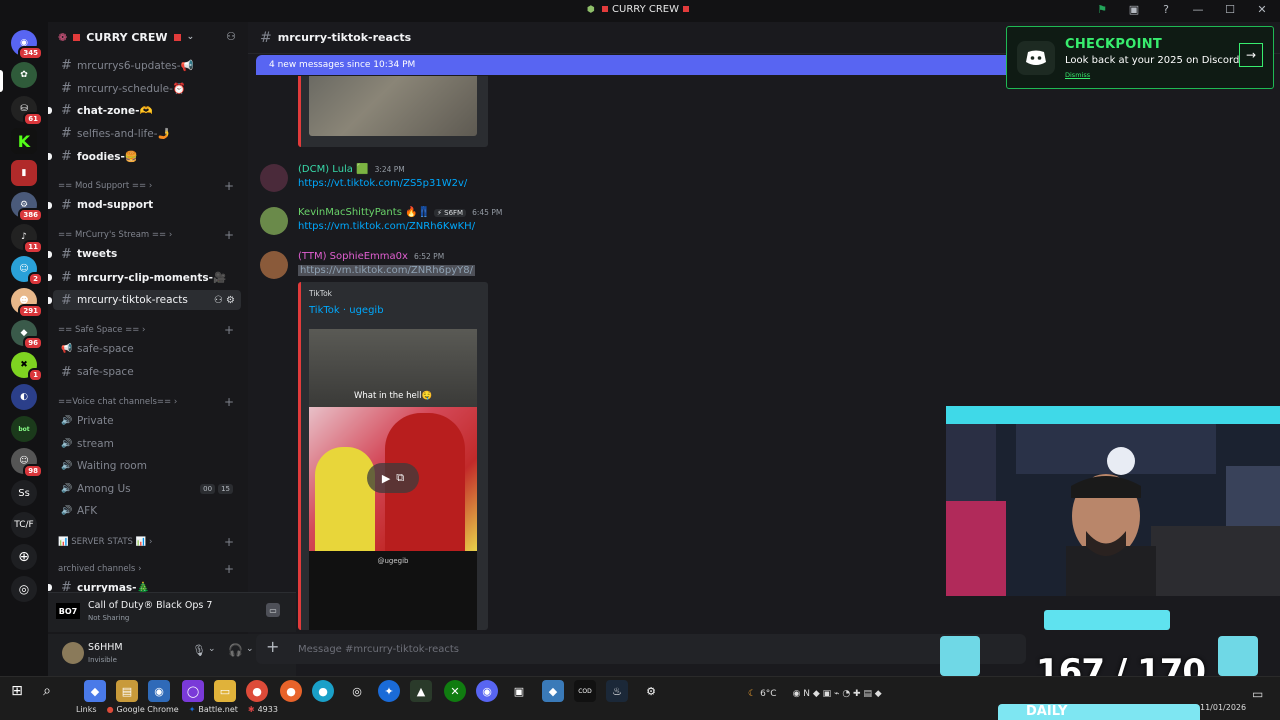 This screenshot has height=720, width=1280. I want to click on channel-item: # mrcurry-schedule-⏰, so click(147, 88).